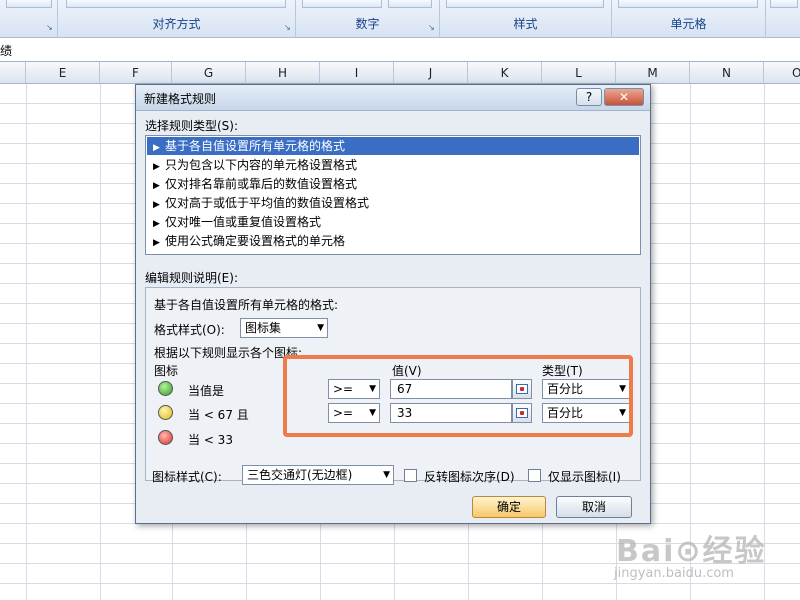  I want to click on watermark: Bai⊙经验 jingyan.baidu.com, so click(702, 556).